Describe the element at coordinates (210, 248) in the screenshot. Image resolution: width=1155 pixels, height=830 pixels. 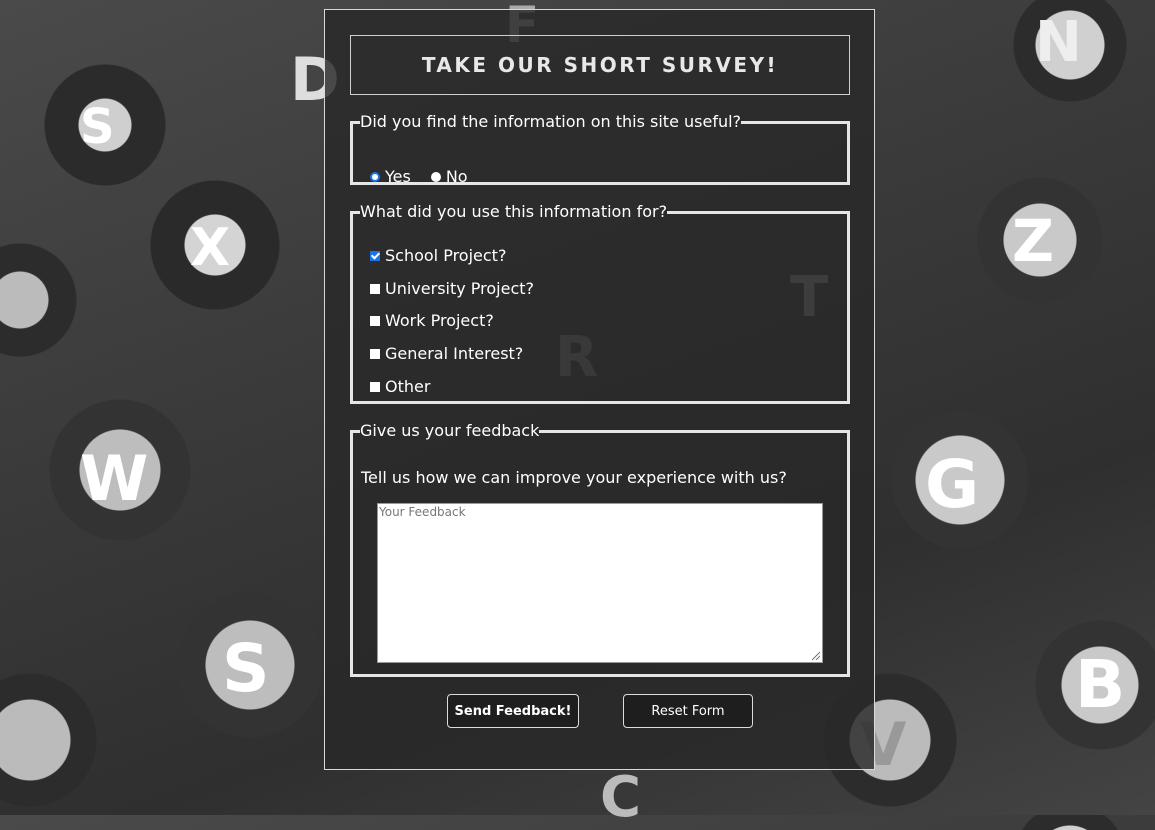
I see `background-key-x: X` at that location.